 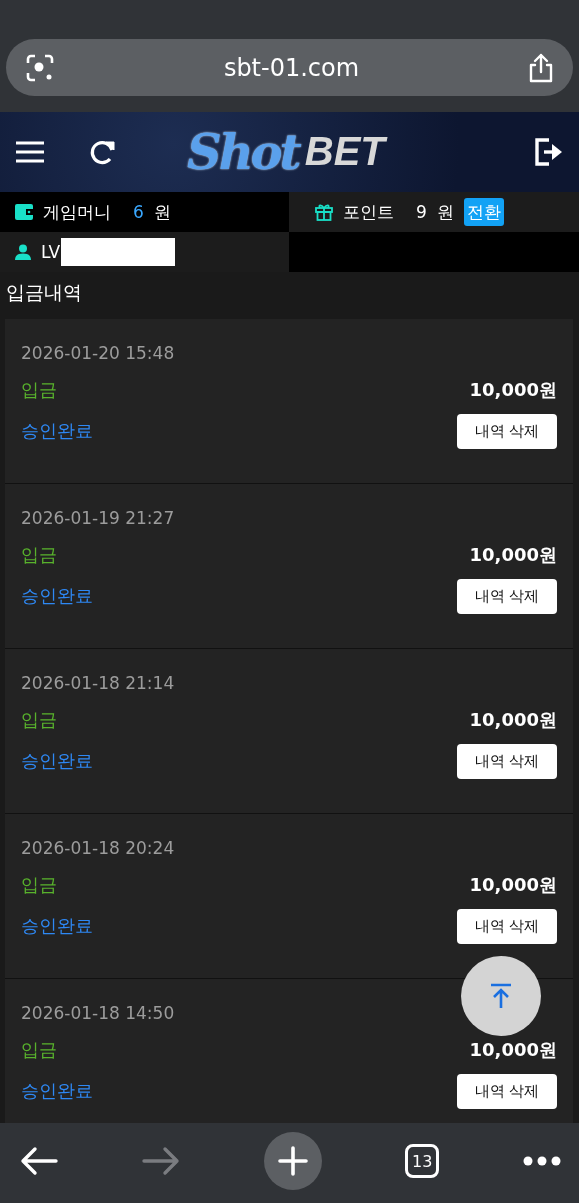 What do you see at coordinates (98, 353) in the screenshot?
I see `date-text: 2026-01-20 15:48` at bounding box center [98, 353].